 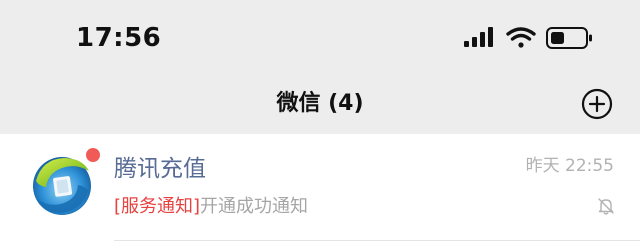 I want to click on chat-preview: [服务通知]开通成功通知, so click(x=211, y=207).